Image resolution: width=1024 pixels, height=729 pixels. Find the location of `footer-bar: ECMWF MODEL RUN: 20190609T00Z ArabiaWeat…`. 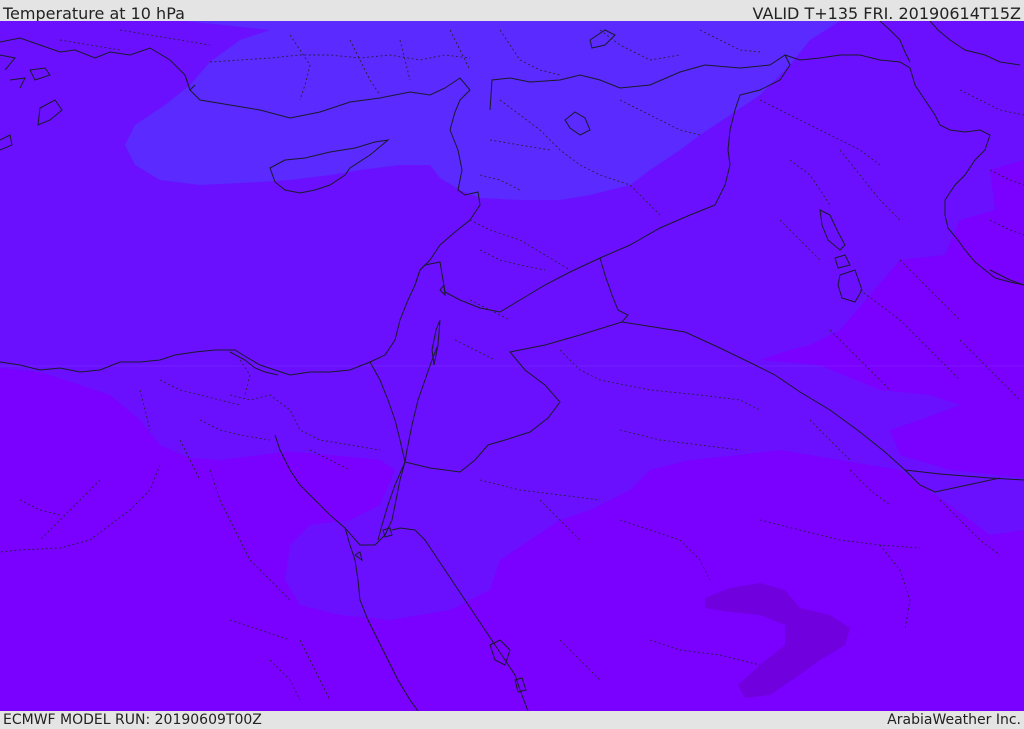

footer-bar: ECMWF MODEL RUN: 20190609T00Z ArabiaWeat… is located at coordinates (512, 720).